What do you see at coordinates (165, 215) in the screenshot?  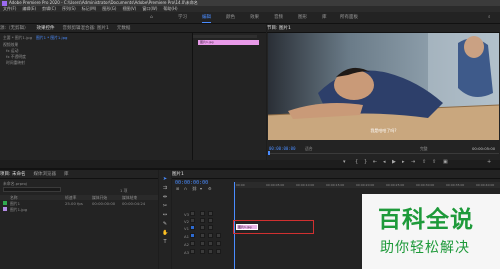 I see `slip-tool-icon: ↔` at bounding box center [165, 215].